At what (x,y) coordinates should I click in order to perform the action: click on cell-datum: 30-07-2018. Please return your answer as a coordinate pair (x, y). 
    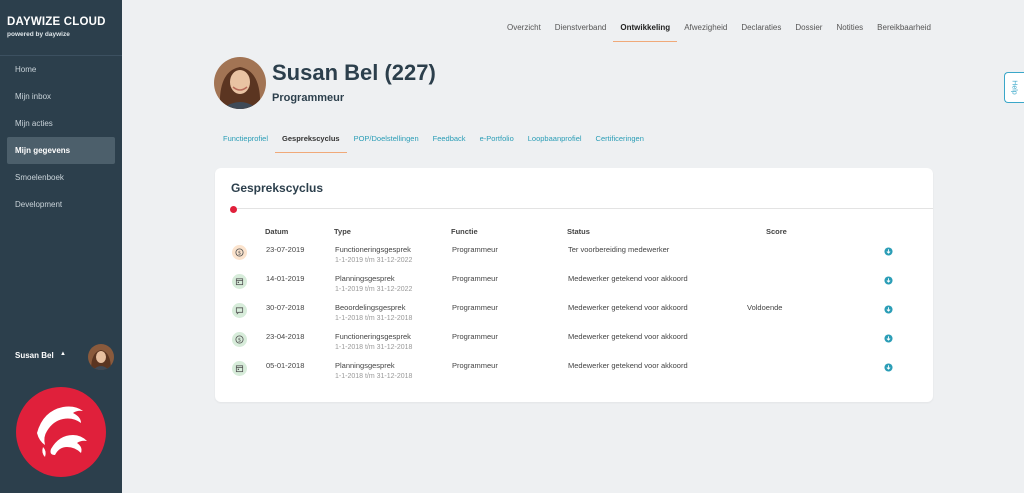
    Looking at the image, I should click on (285, 307).